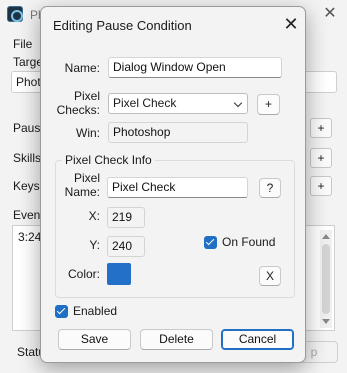 The height and width of the screenshot is (373, 347). I want to click on delete-button: Delete, so click(176, 339).